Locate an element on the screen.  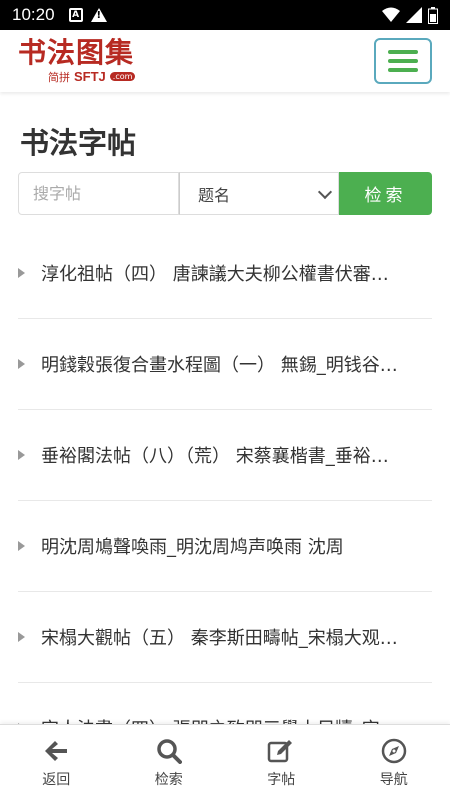
wifi-icon is located at coordinates (391, 14).